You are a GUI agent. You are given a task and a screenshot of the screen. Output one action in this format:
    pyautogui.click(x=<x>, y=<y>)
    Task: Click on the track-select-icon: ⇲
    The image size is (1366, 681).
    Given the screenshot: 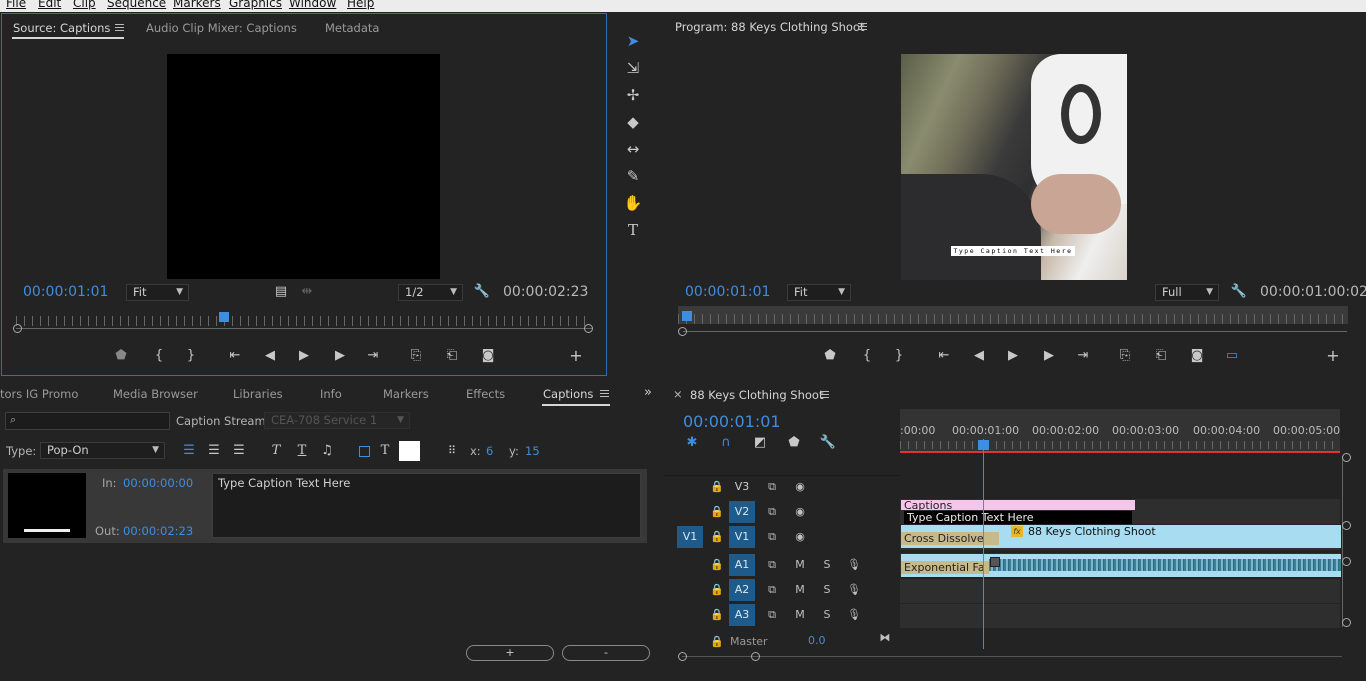 What is the action you would take?
    pyautogui.click(x=633, y=68)
    